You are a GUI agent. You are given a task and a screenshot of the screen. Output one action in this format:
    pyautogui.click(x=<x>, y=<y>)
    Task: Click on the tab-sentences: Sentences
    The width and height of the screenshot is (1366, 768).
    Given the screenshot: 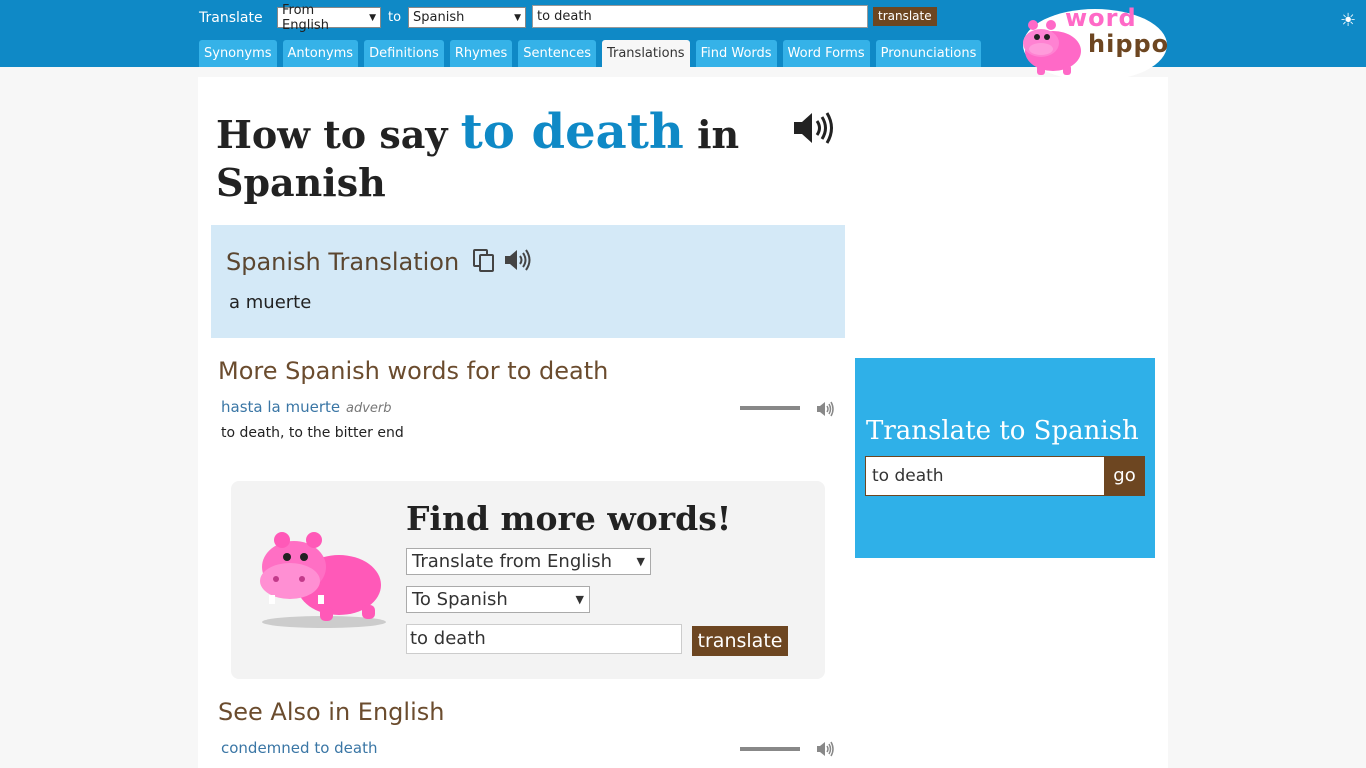 What is the action you would take?
    pyautogui.click(x=557, y=53)
    